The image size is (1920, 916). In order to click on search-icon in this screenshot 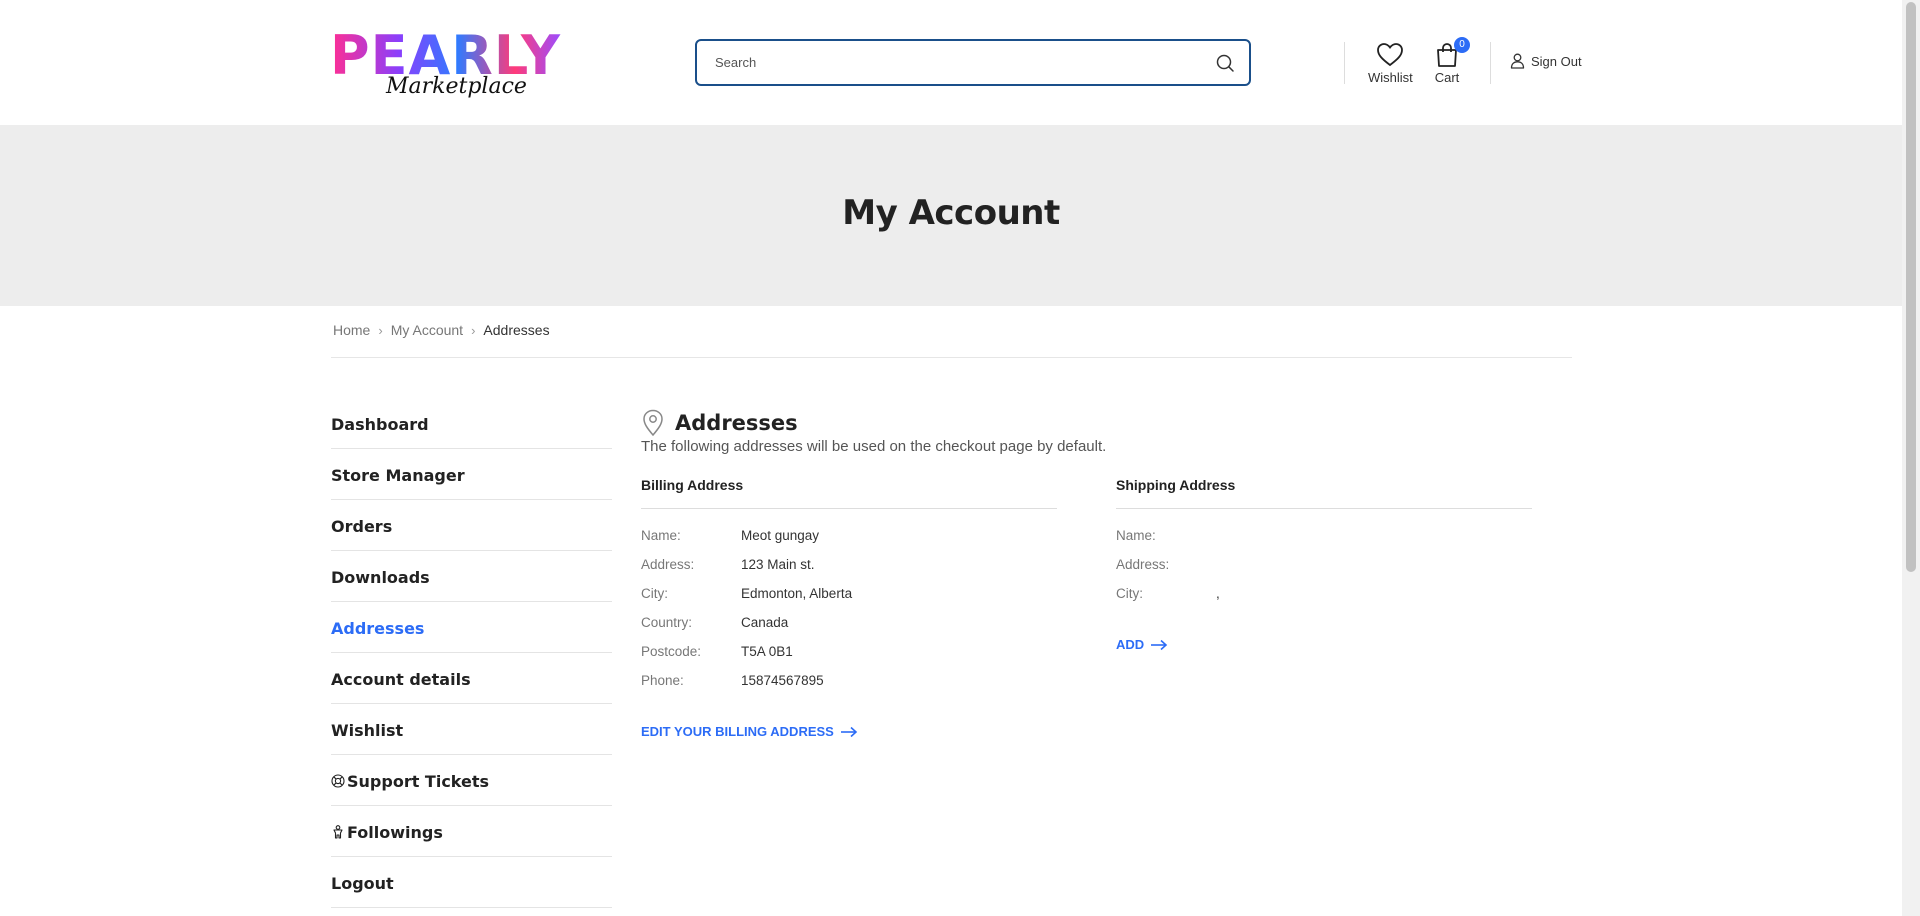, I will do `click(1225, 63)`.